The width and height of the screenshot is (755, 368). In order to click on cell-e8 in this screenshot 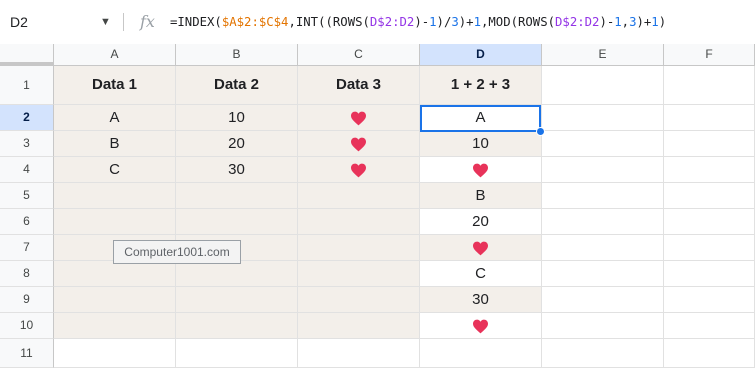, I will do `click(603, 274)`.